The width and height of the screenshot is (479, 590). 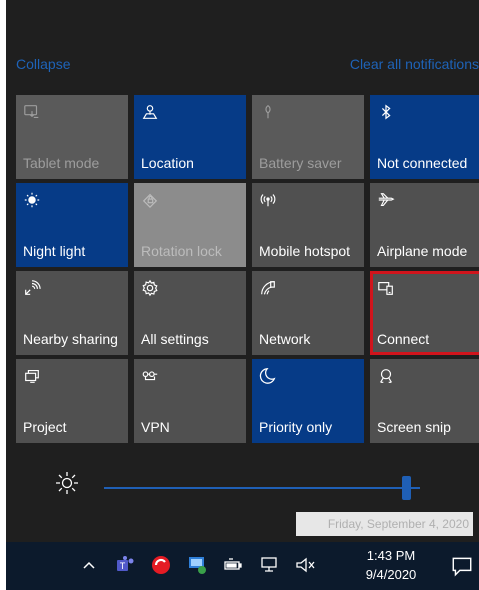 I want to click on brightness-slider-thumb, so click(x=406, y=488).